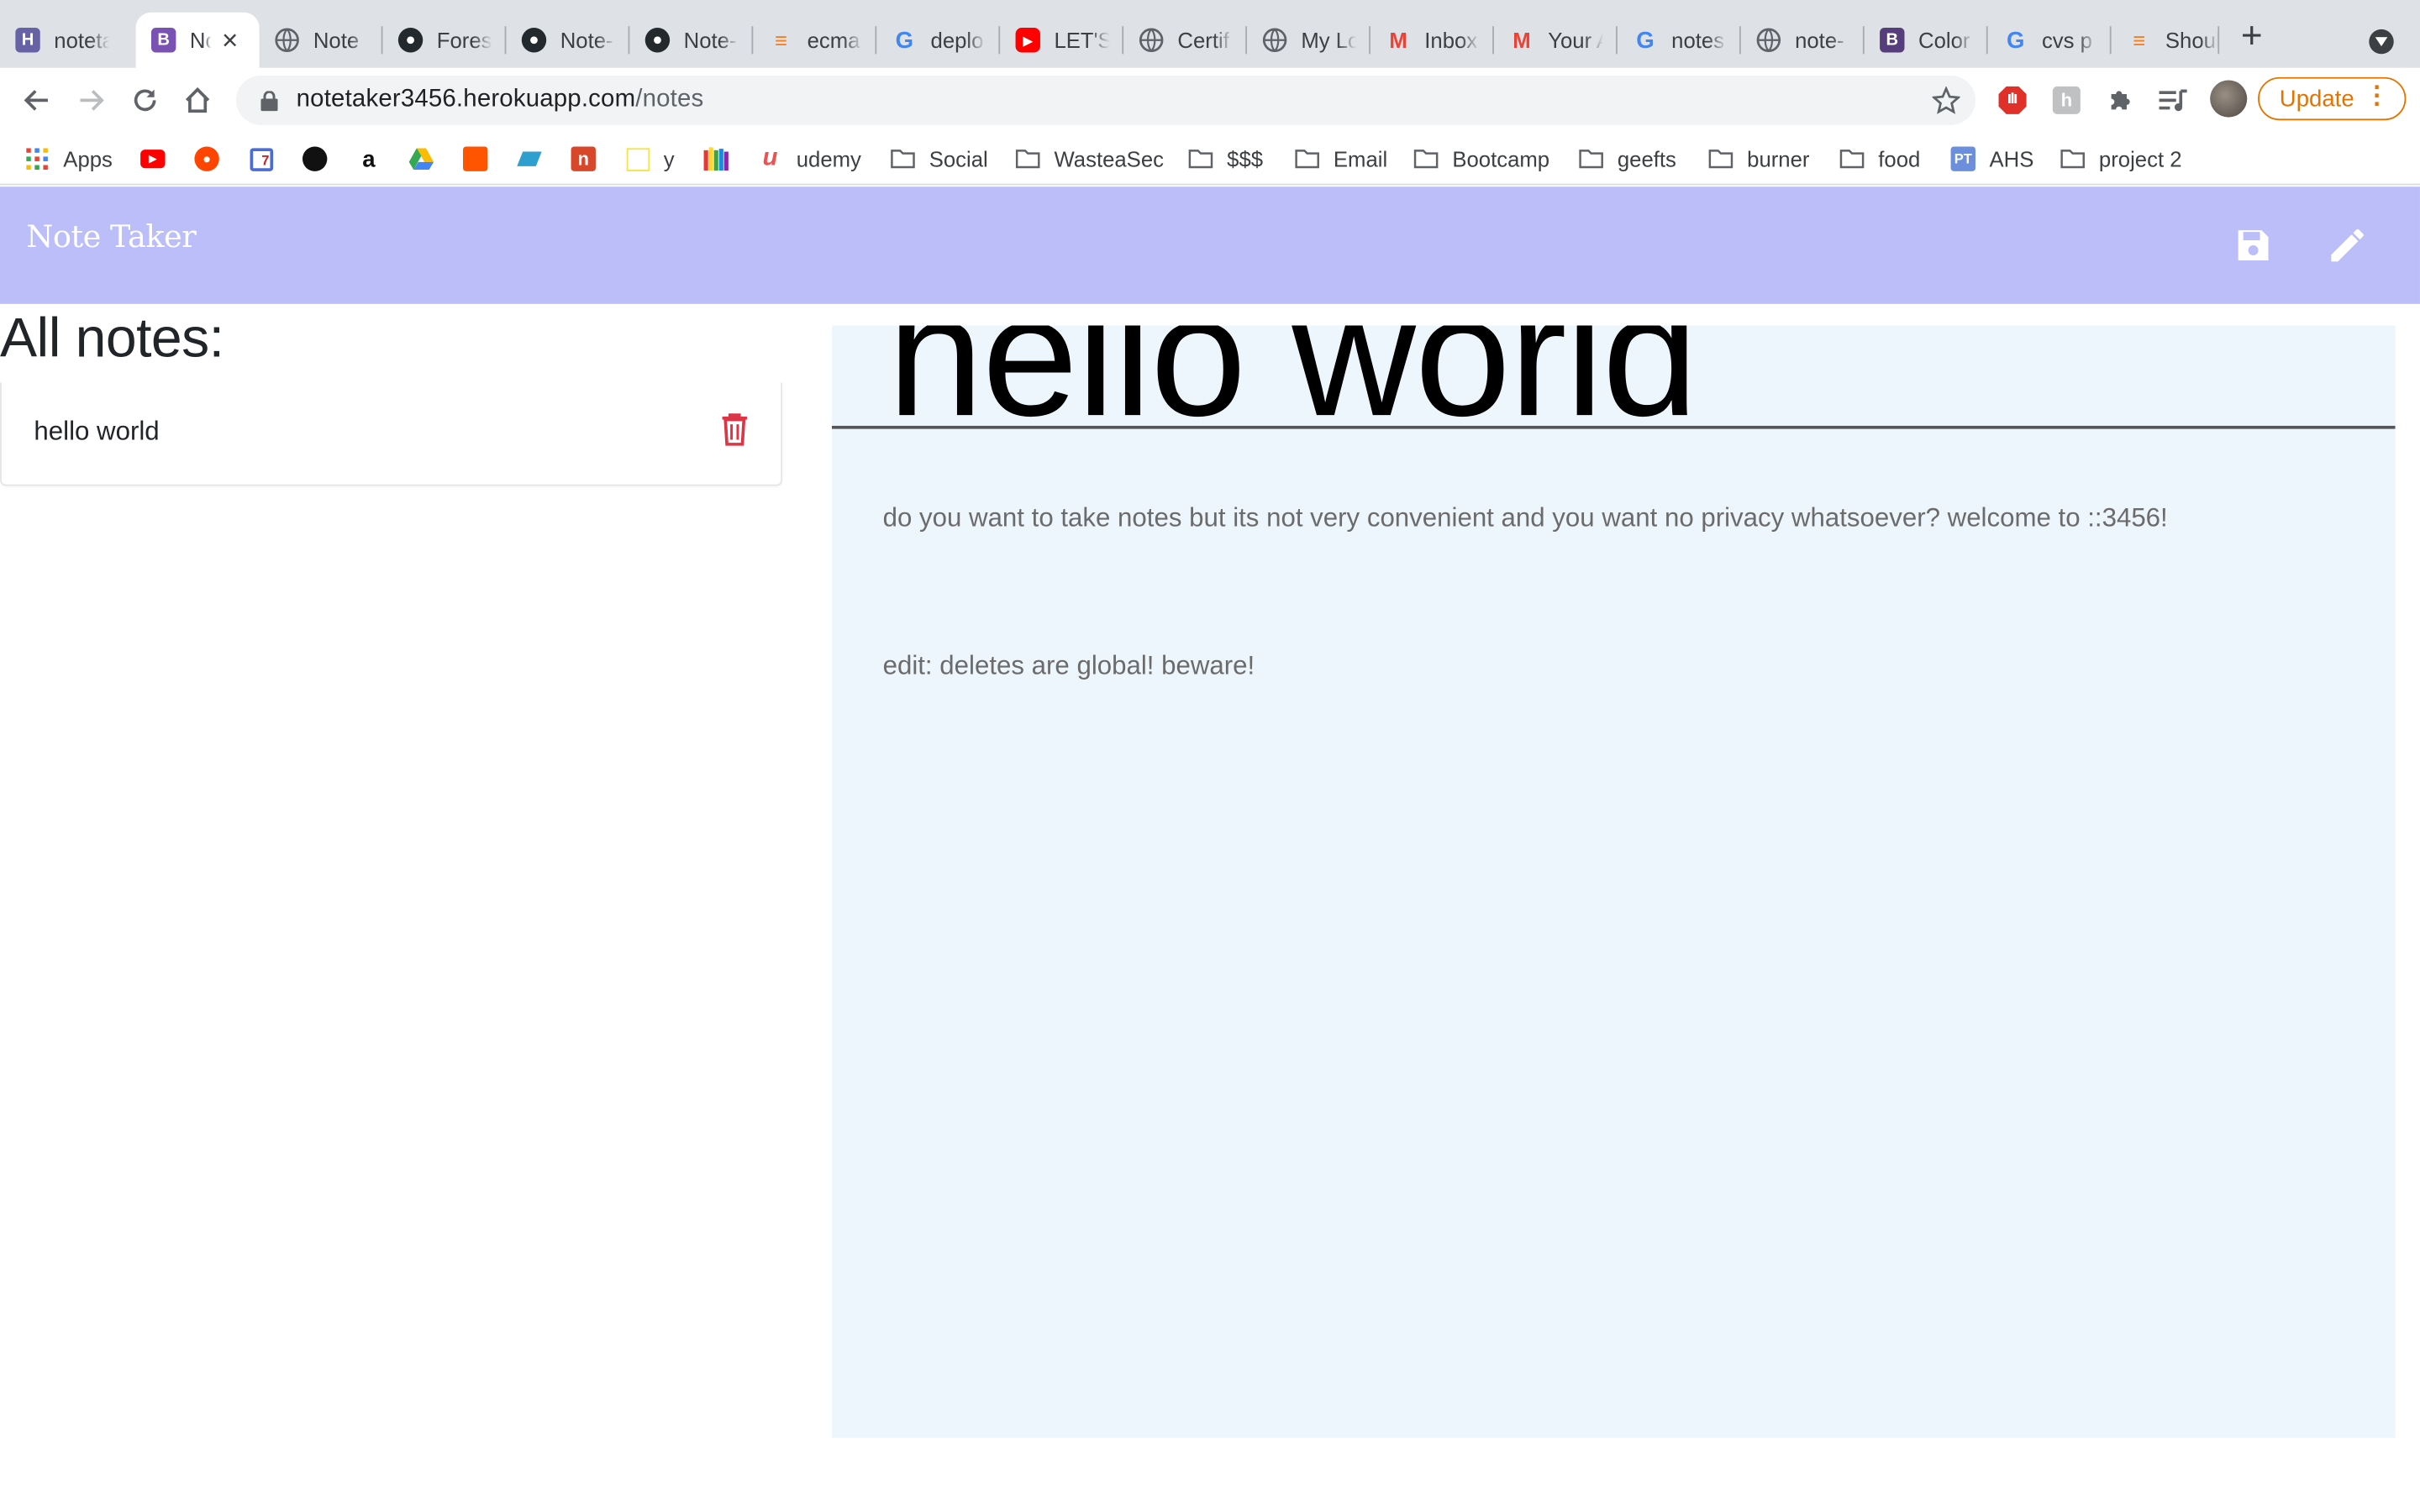 This screenshot has width=2420, height=1512. Describe the element at coordinates (2121, 159) in the screenshot. I see `bookmark-folder-project-2: project 2` at that location.